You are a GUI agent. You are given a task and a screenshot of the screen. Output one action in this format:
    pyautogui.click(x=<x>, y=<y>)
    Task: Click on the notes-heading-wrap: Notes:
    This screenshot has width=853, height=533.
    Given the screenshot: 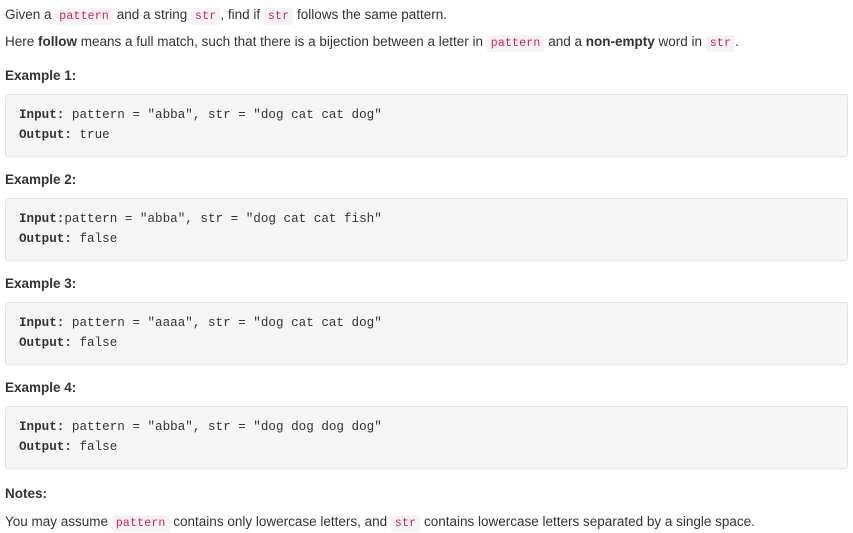 What is the action you would take?
    pyautogui.click(x=426, y=494)
    